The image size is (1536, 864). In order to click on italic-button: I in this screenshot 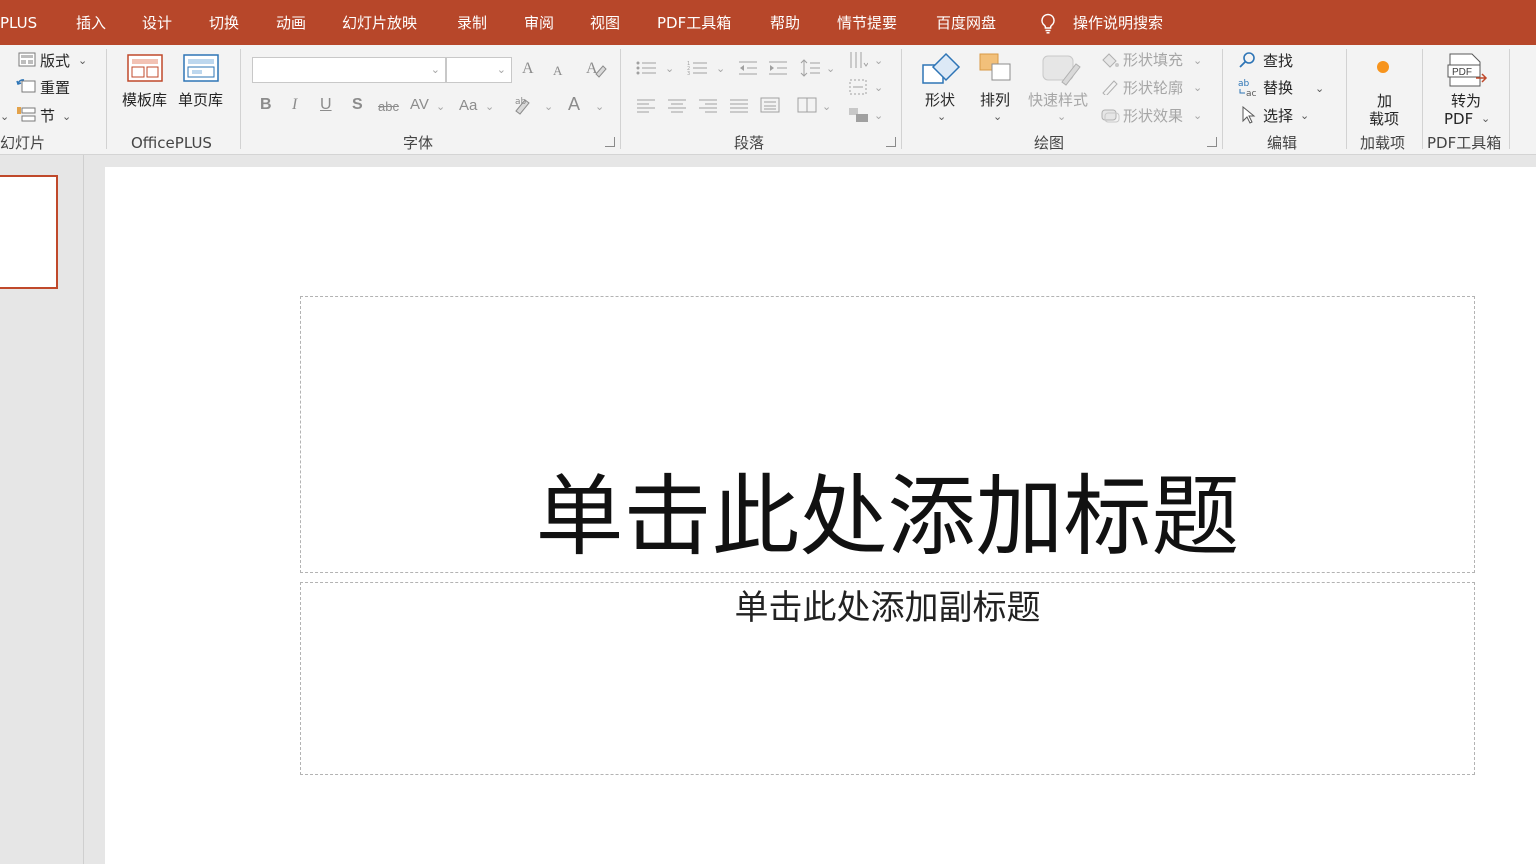, I will do `click(294, 105)`.